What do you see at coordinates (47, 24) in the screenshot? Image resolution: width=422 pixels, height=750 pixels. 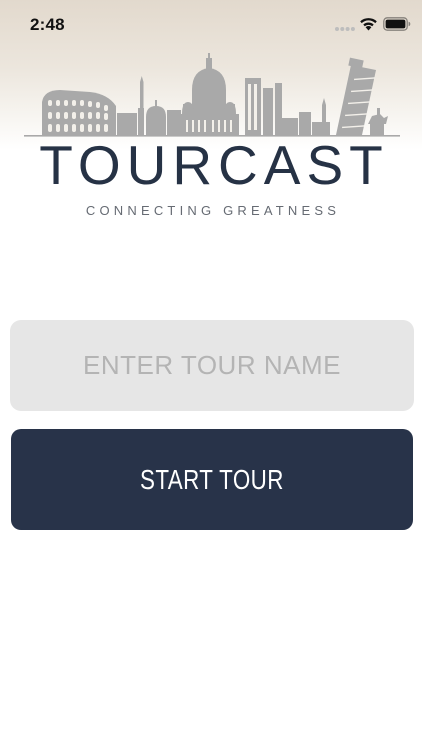 I see `status-time: 2:48` at bounding box center [47, 24].